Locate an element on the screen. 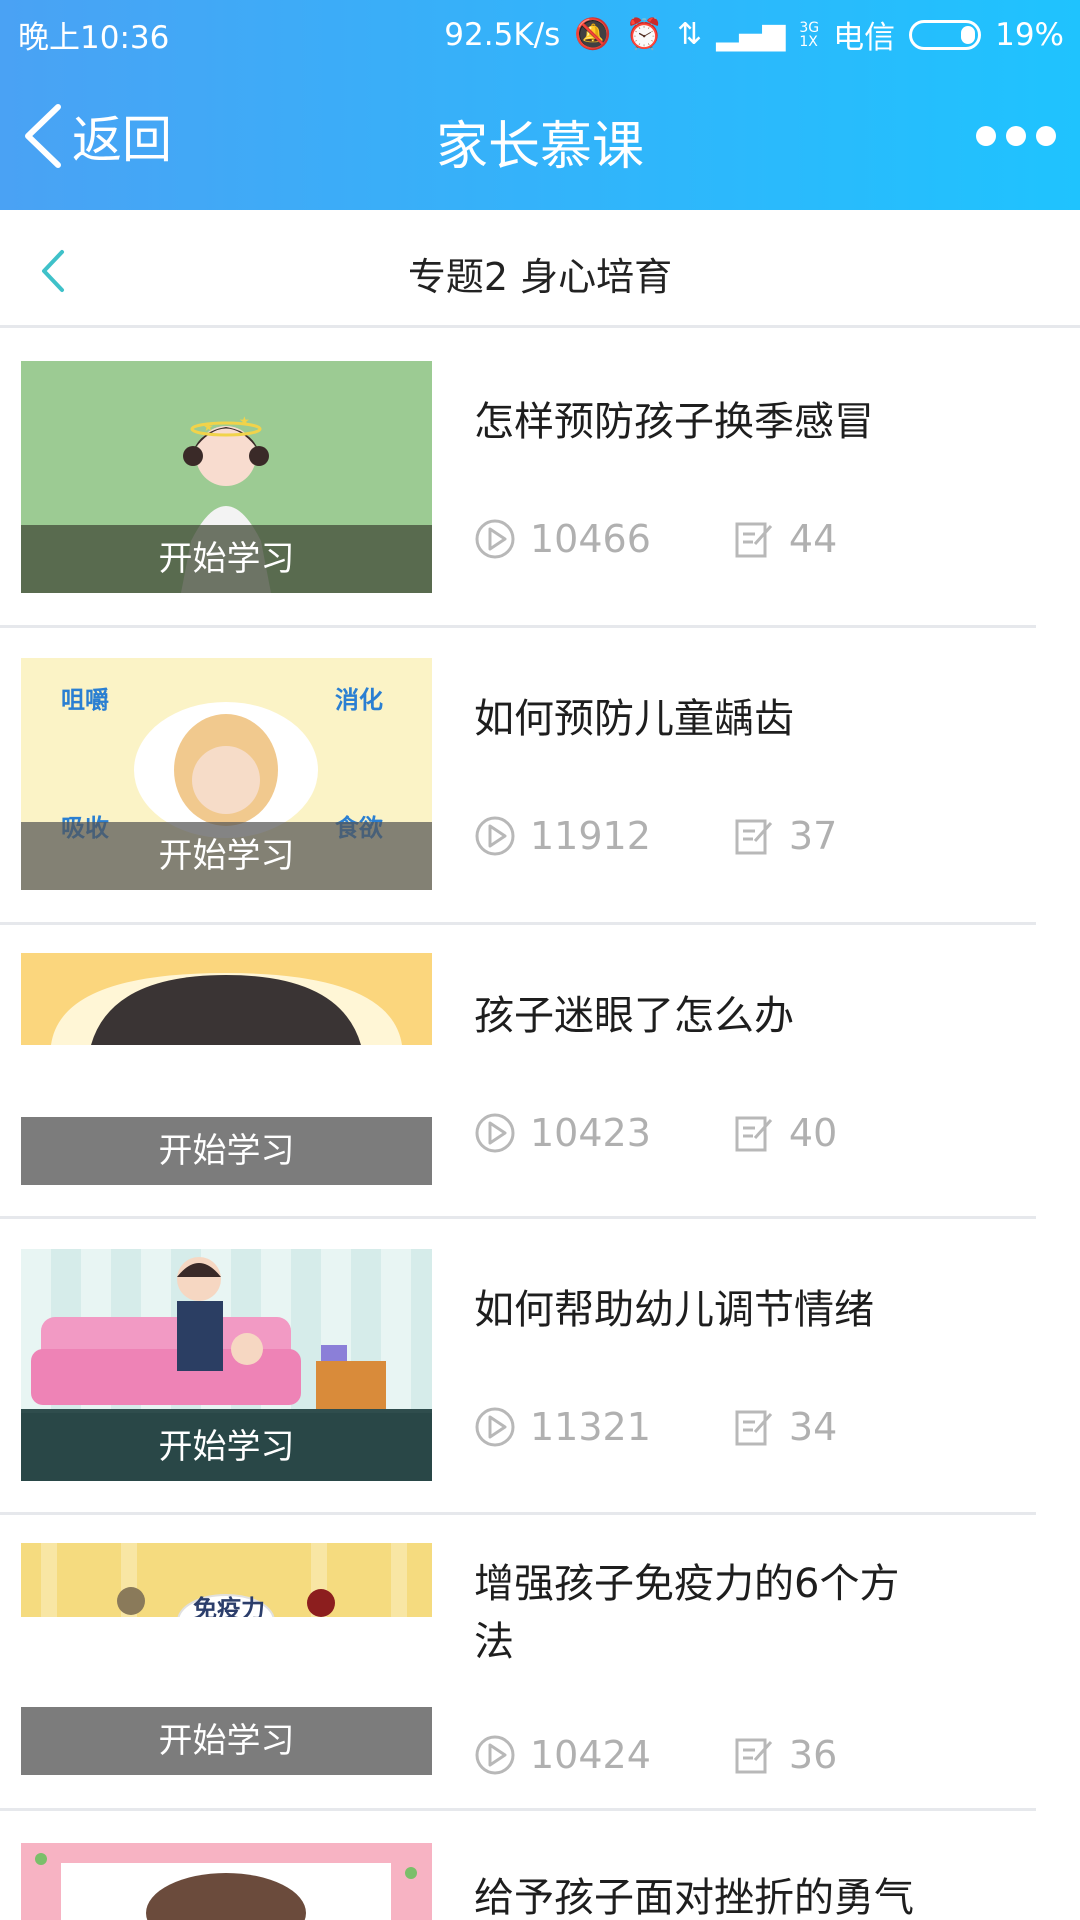  course-thumbnail: 免疫力 开始学习 is located at coordinates (226, 1659).